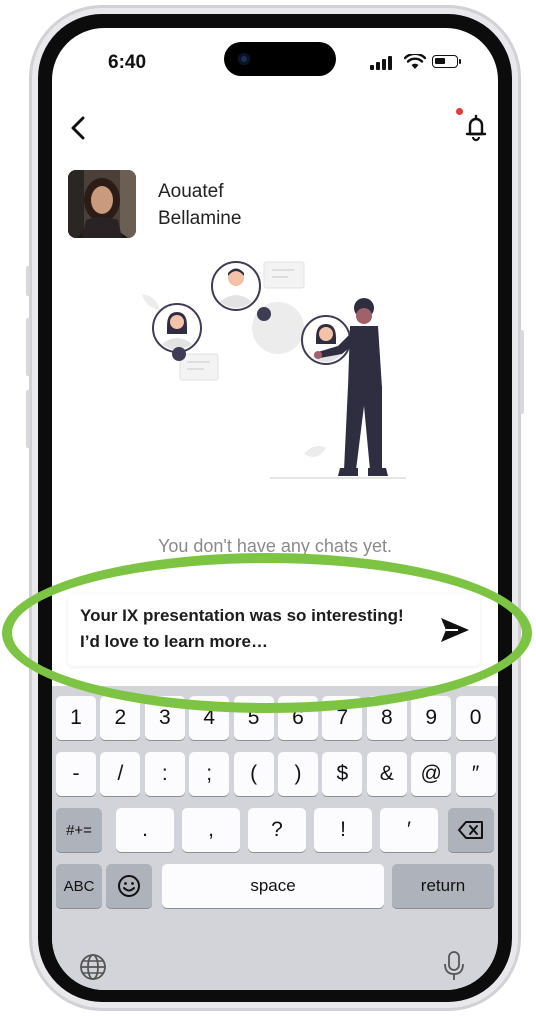  I want to click on empty-chats-illustration, so click(274, 370).